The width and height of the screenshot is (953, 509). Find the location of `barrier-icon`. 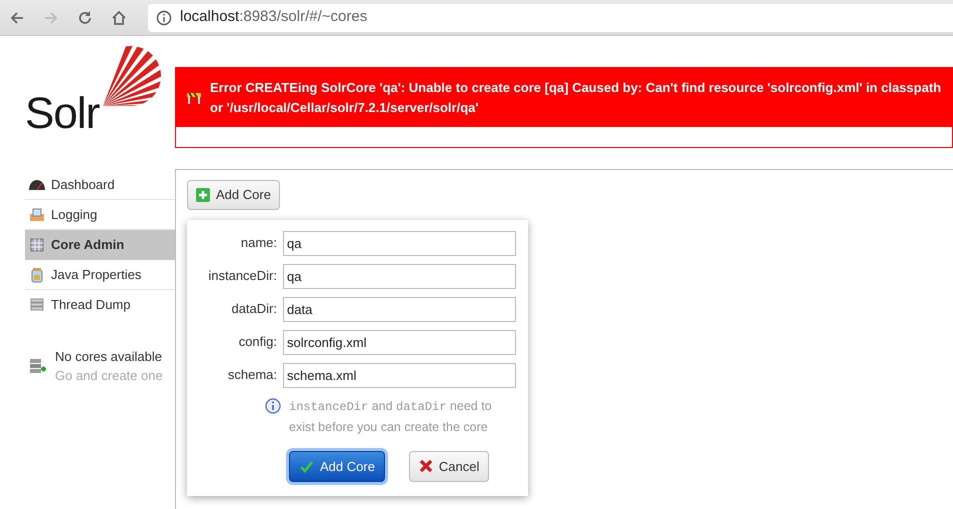

barrier-icon is located at coordinates (194, 98).